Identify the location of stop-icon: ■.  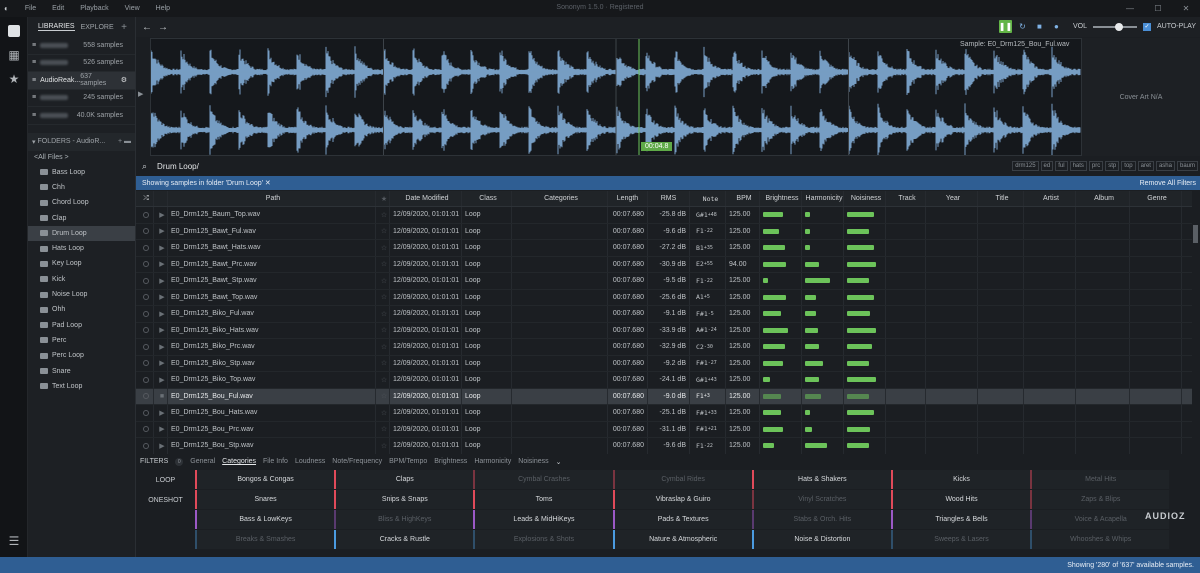
(1039, 26).